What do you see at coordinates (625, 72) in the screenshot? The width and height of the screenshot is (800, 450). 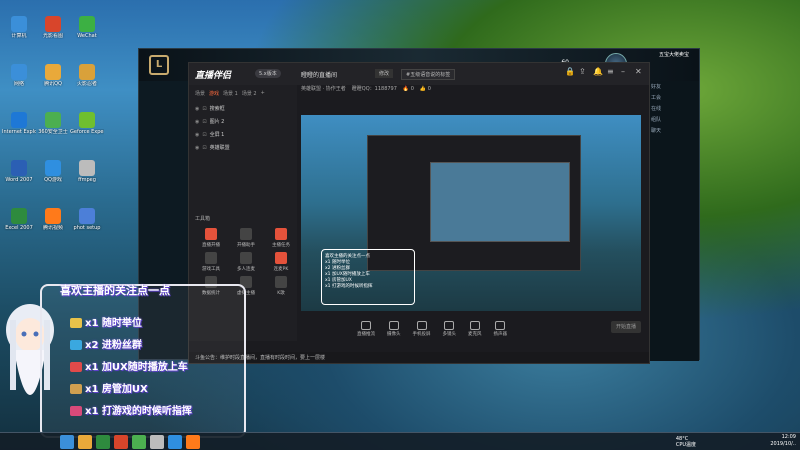 I see `minimize-icon: –` at bounding box center [625, 72].